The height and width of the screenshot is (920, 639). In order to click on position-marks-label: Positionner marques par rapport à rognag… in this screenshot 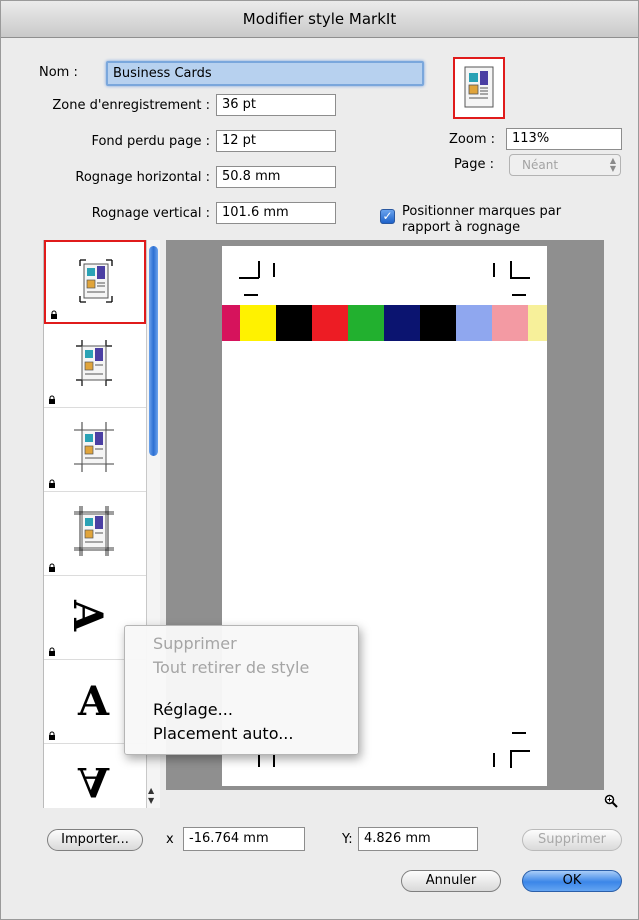, I will do `click(481, 220)`.